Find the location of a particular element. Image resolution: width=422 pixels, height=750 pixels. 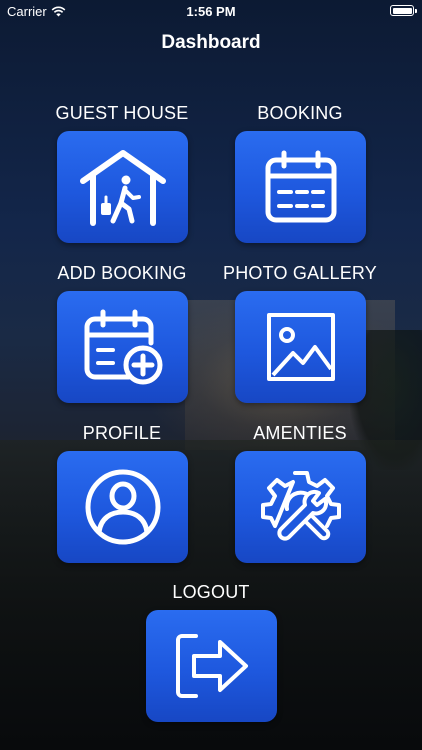

page-title: Dashboard is located at coordinates (211, 42).